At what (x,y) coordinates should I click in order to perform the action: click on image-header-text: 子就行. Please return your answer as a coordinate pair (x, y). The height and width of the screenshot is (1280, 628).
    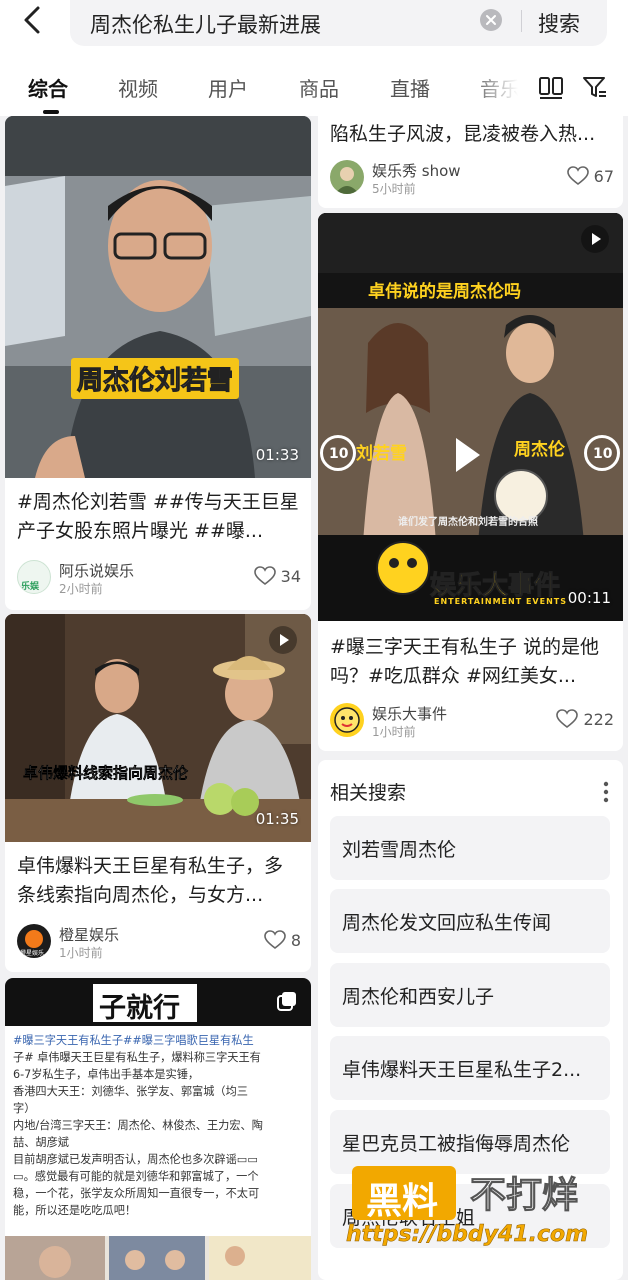
    Looking at the image, I should click on (139, 1008).